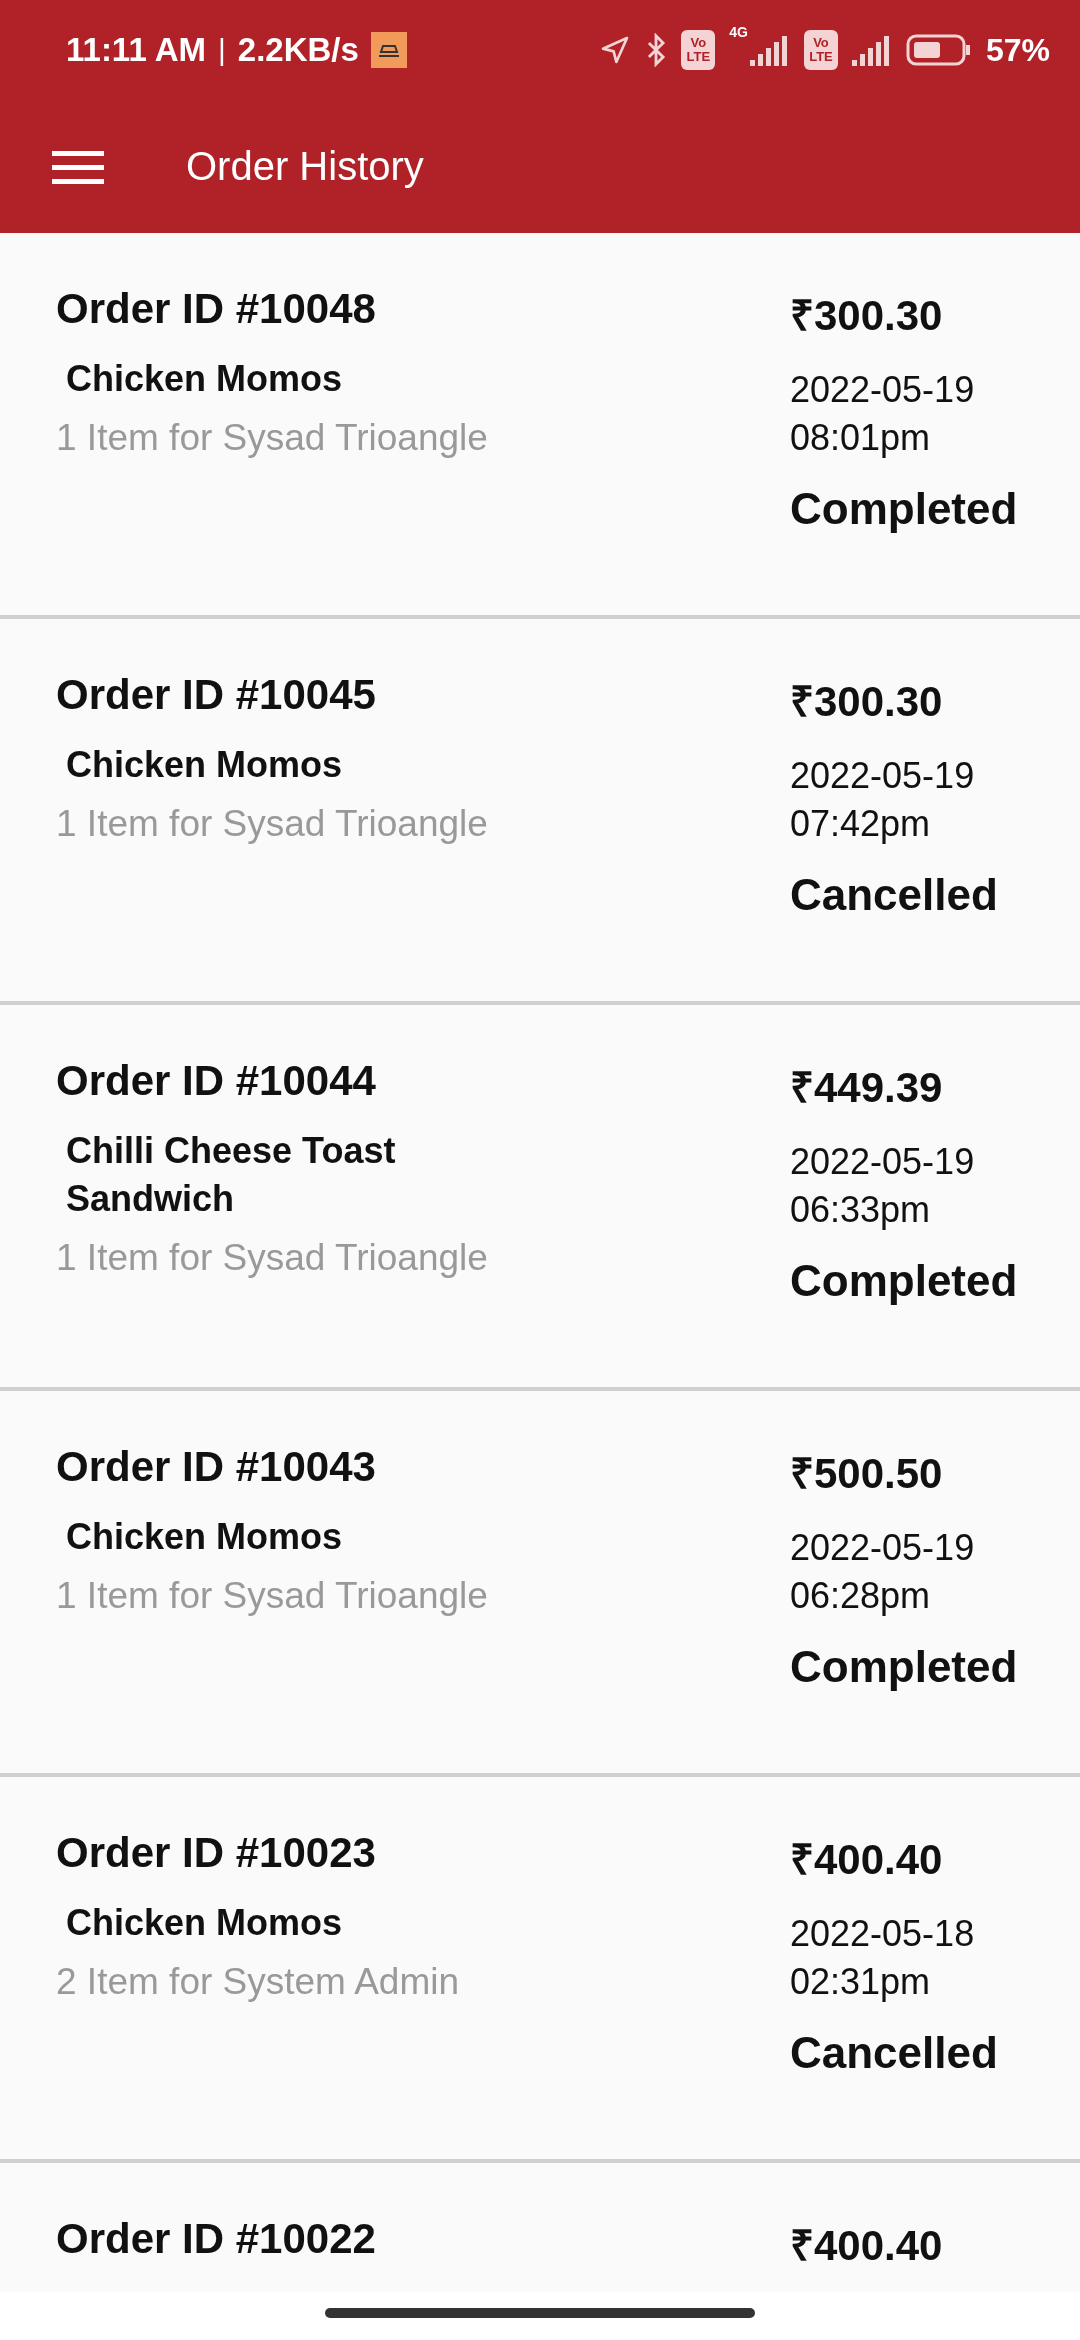 The height and width of the screenshot is (2340, 1080). I want to click on network-type: 4G, so click(738, 32).